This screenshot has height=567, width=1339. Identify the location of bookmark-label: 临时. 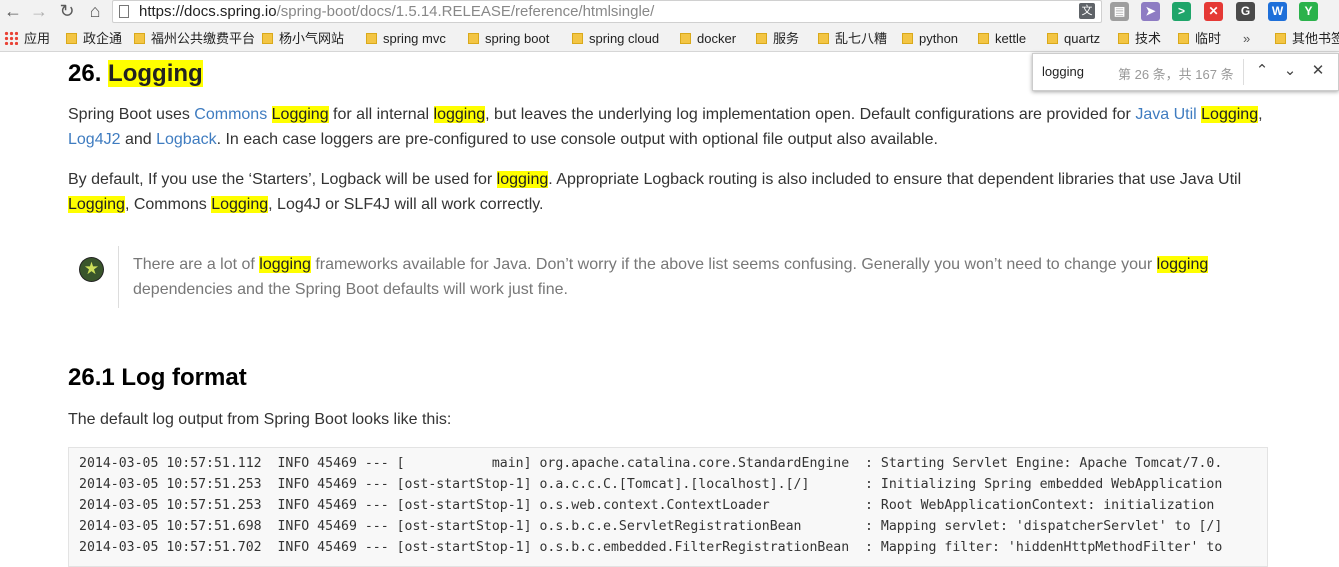
(1208, 38).